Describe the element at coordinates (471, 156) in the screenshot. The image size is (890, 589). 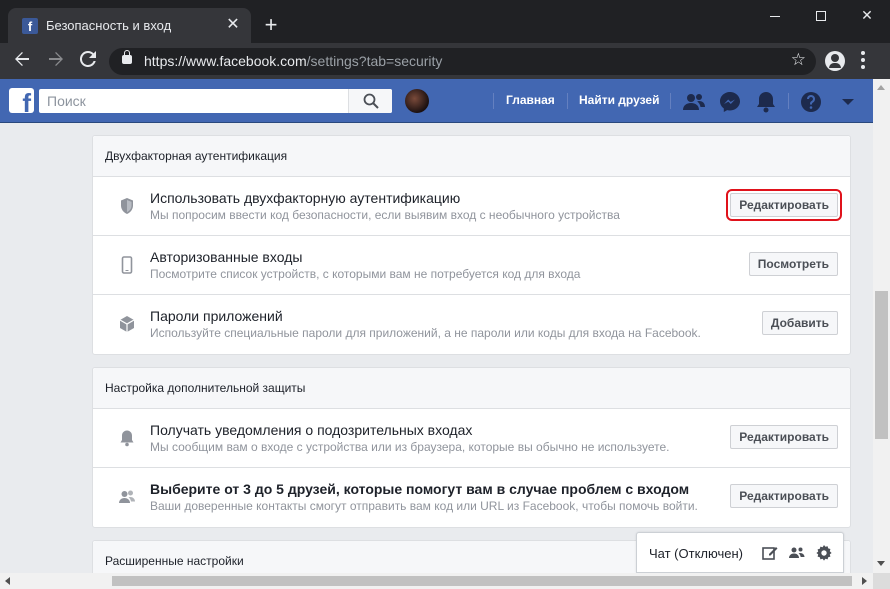
I see `section-heading: Двухфакторная аутентификация` at that location.